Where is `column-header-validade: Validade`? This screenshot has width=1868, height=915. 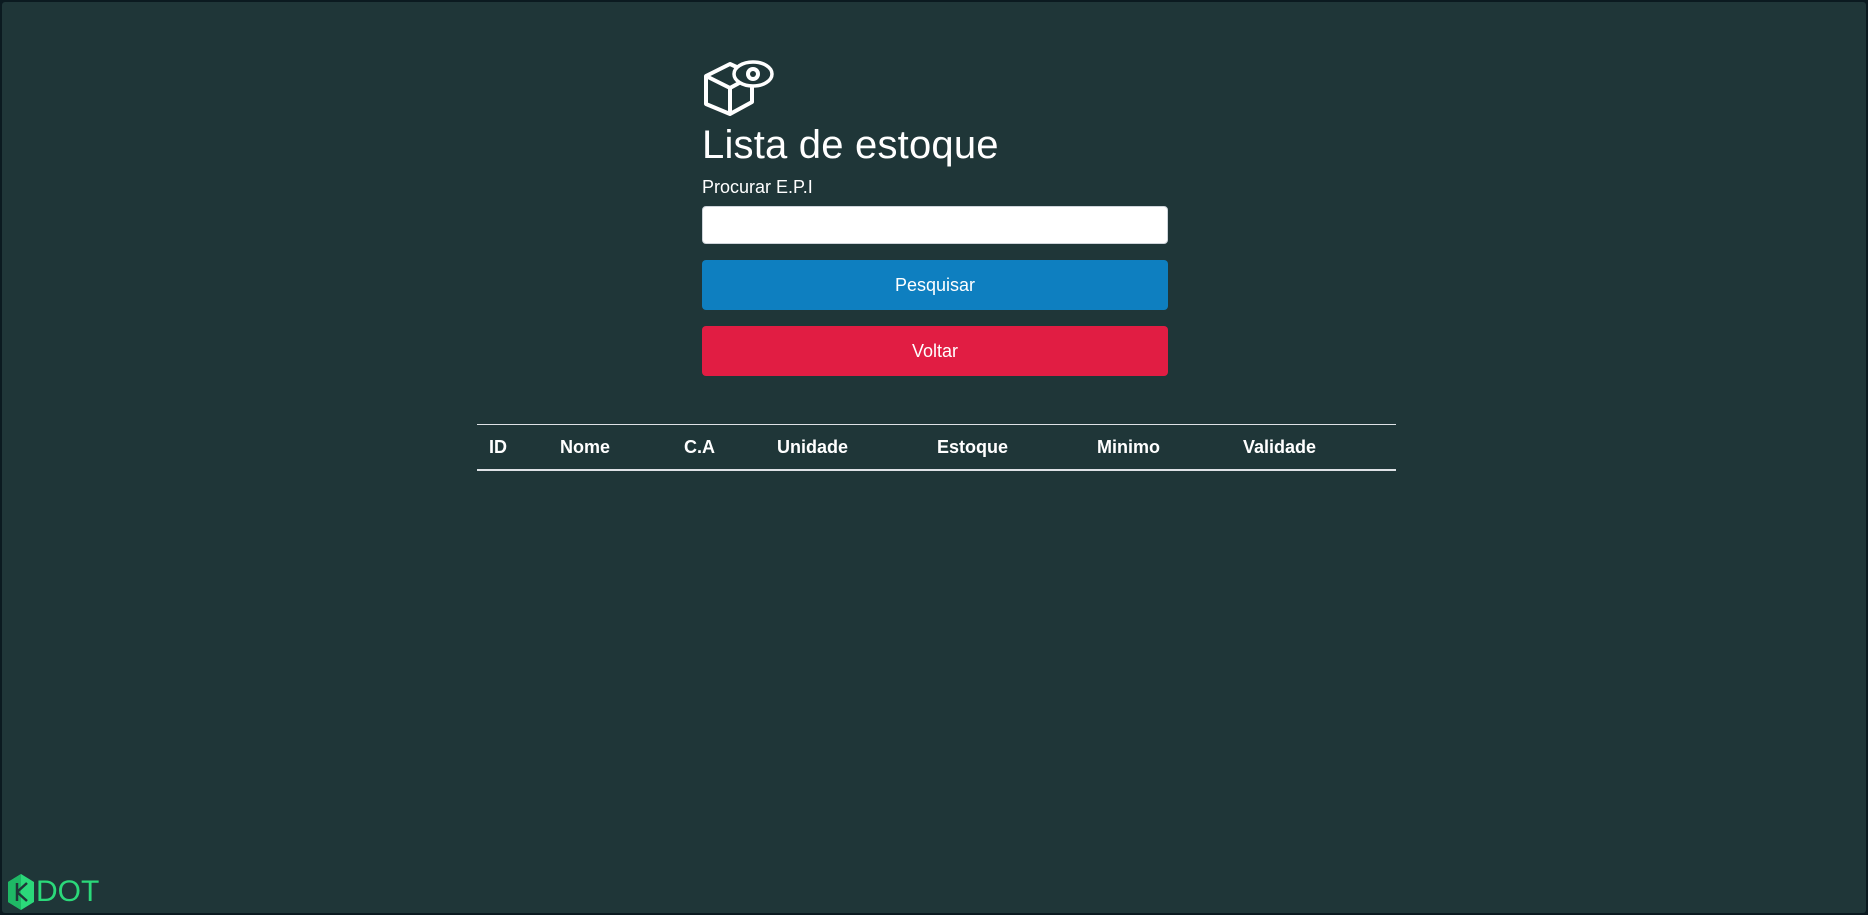
column-header-validade: Validade is located at coordinates (1280, 446).